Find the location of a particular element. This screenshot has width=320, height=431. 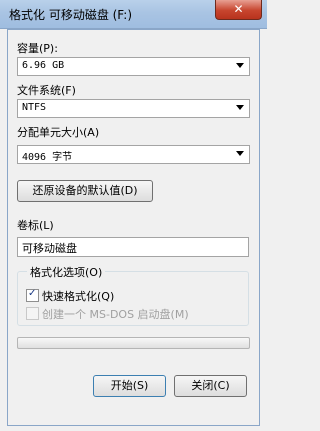

volume-label-input: 可移动磁盘 is located at coordinates (133, 247).